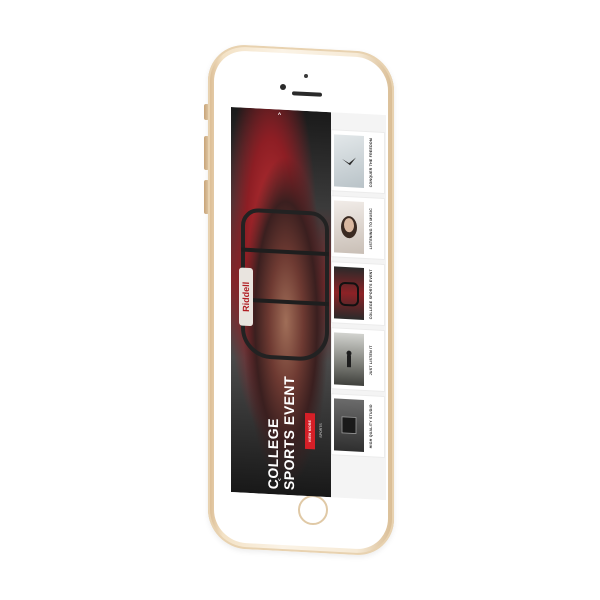 This screenshot has width=600, height=600. Describe the element at coordinates (371, 228) in the screenshot. I see `list-item-title: LISTENING TO MUSIC` at that location.